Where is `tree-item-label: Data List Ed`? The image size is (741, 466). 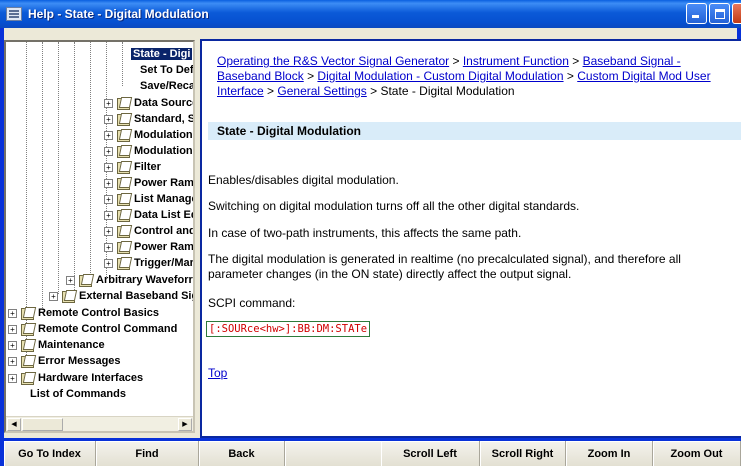
tree-item-label: Data List Ed is located at coordinates (164, 215).